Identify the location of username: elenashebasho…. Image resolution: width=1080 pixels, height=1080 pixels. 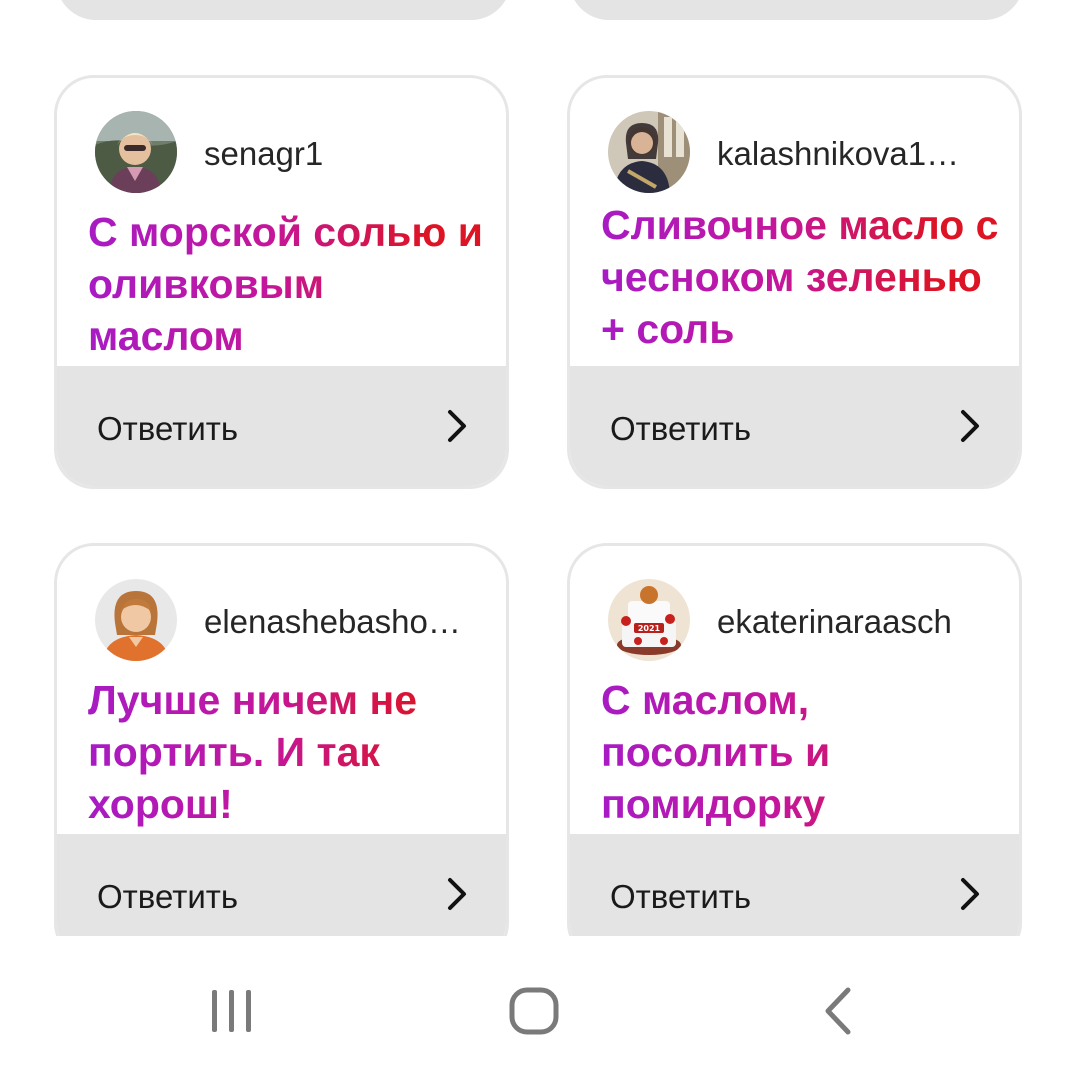
(341, 622).